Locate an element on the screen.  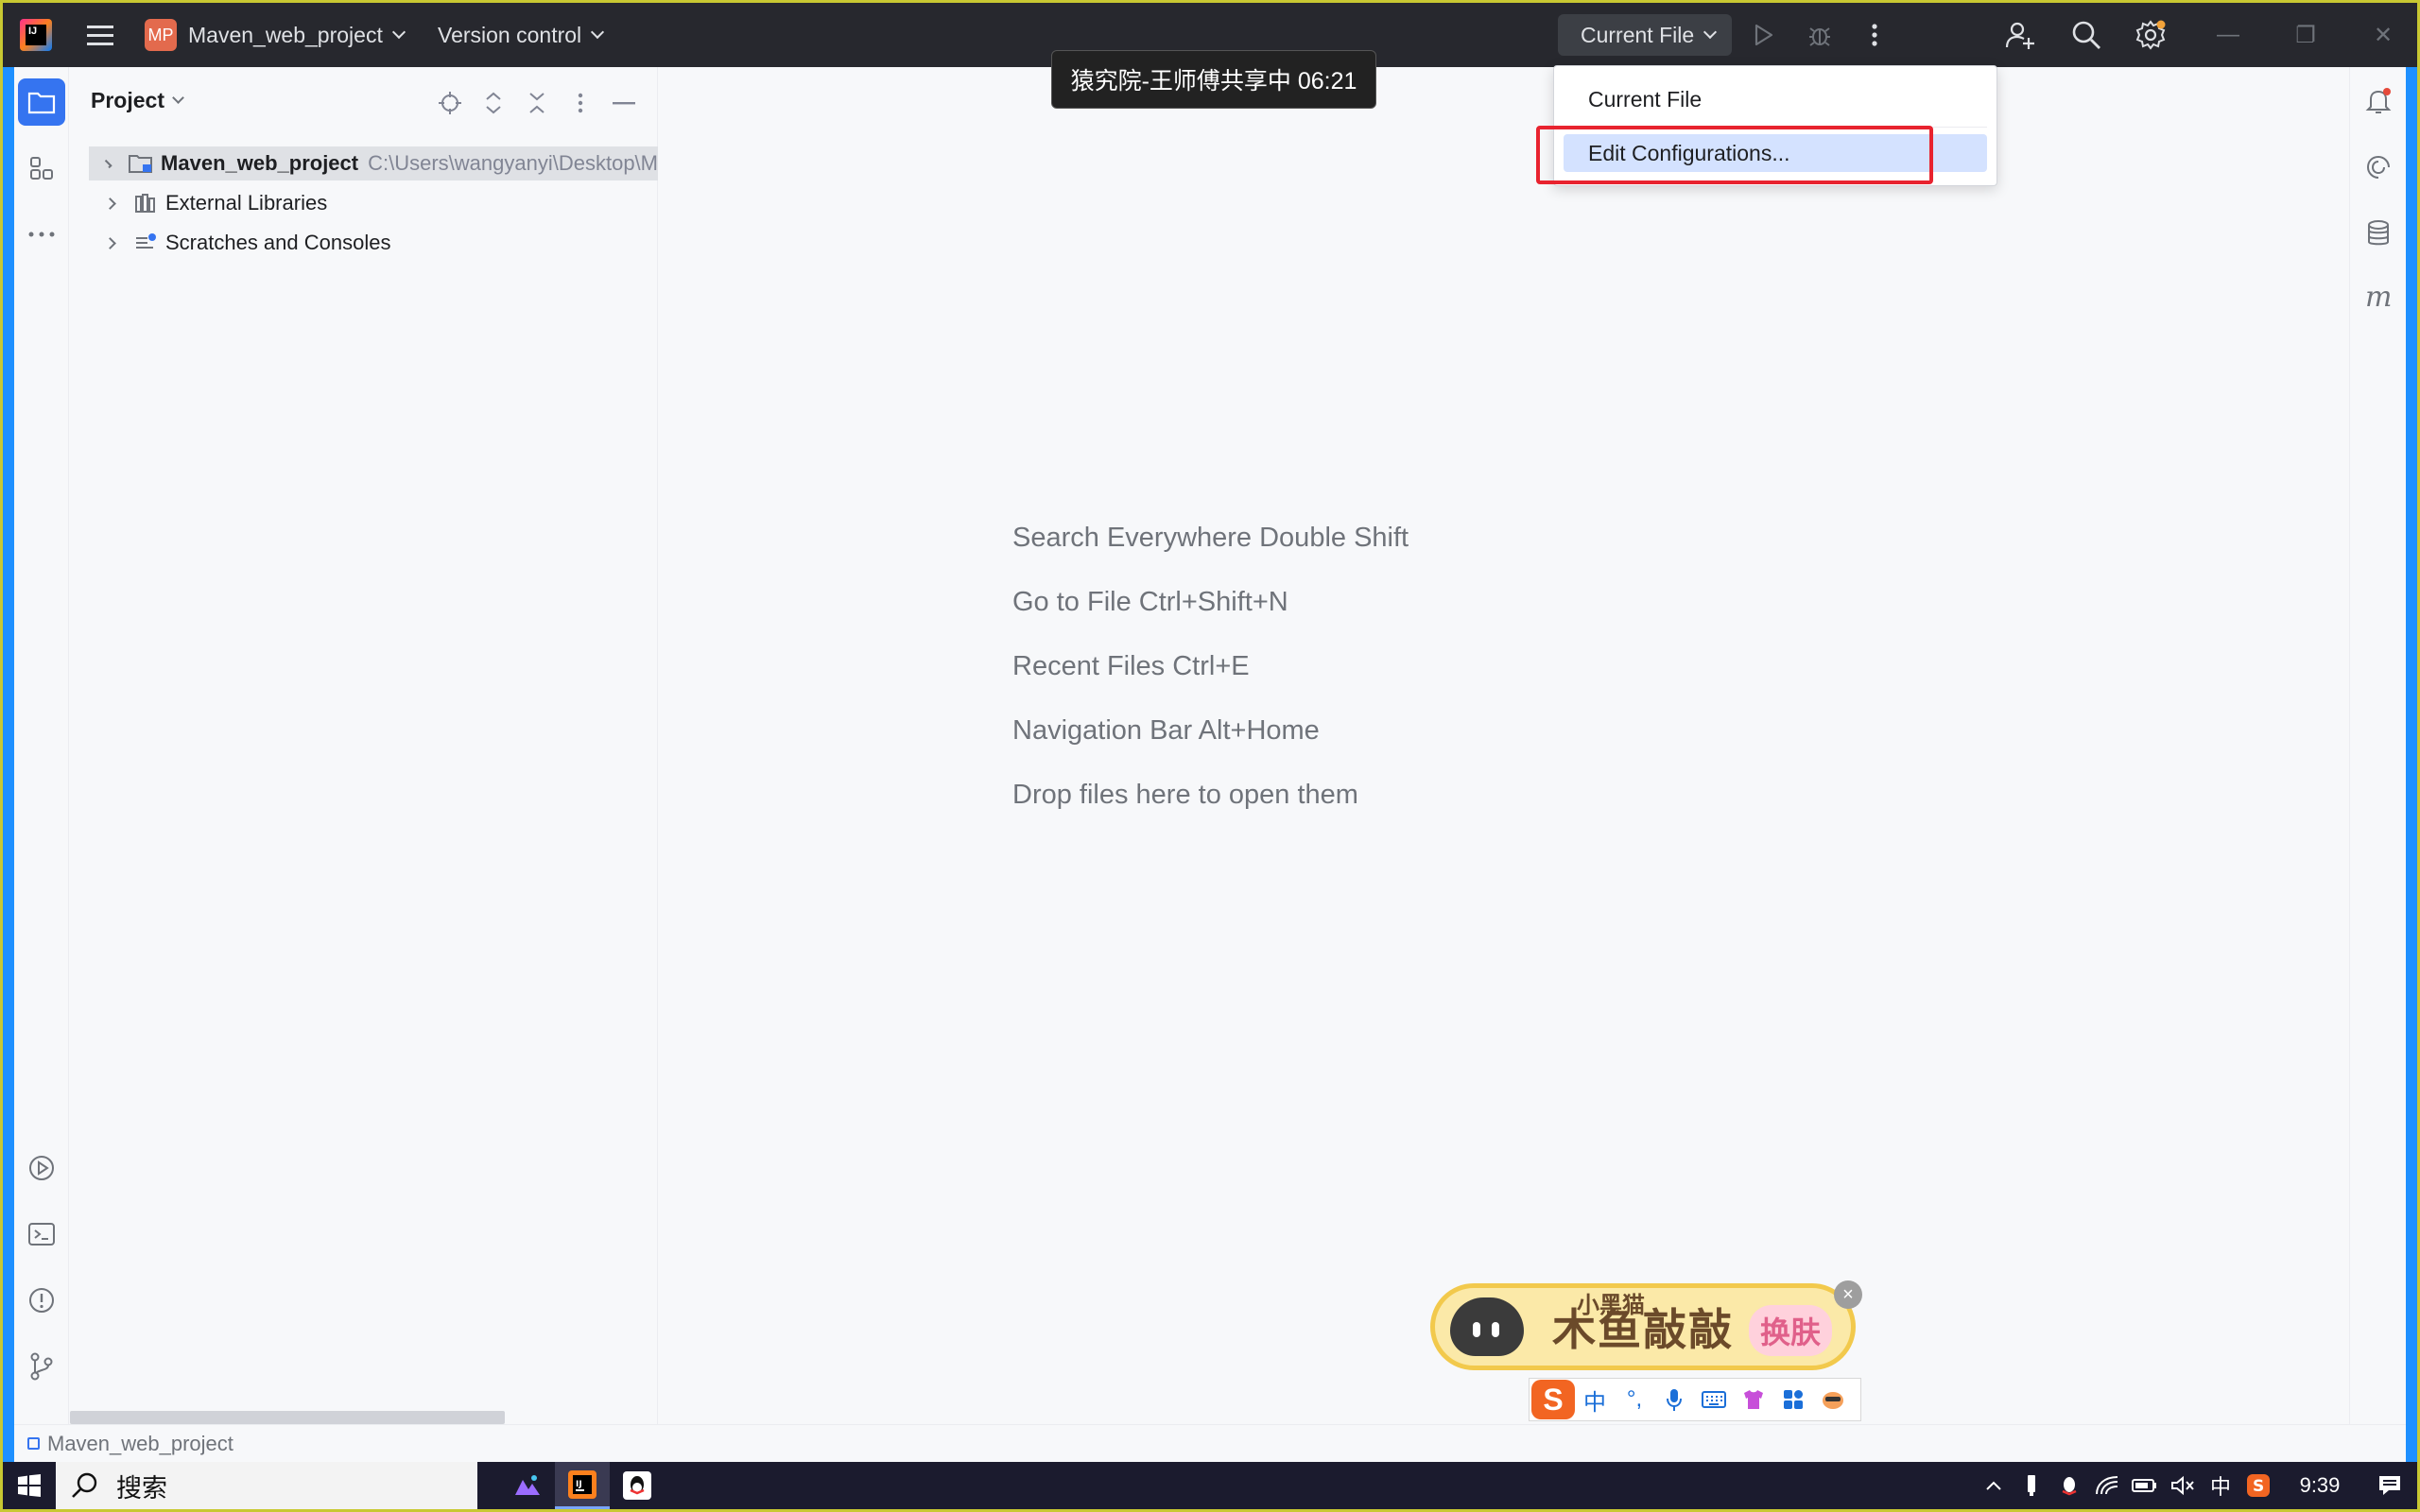
tree-item-label: Maven_web_project is located at coordinates (260, 163).